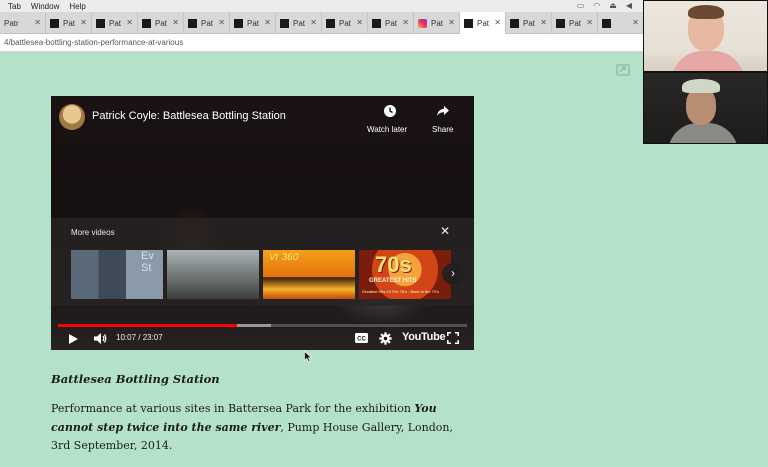 The height and width of the screenshot is (467, 768). What do you see at coordinates (385, 338) in the screenshot?
I see `gear-icon` at bounding box center [385, 338].